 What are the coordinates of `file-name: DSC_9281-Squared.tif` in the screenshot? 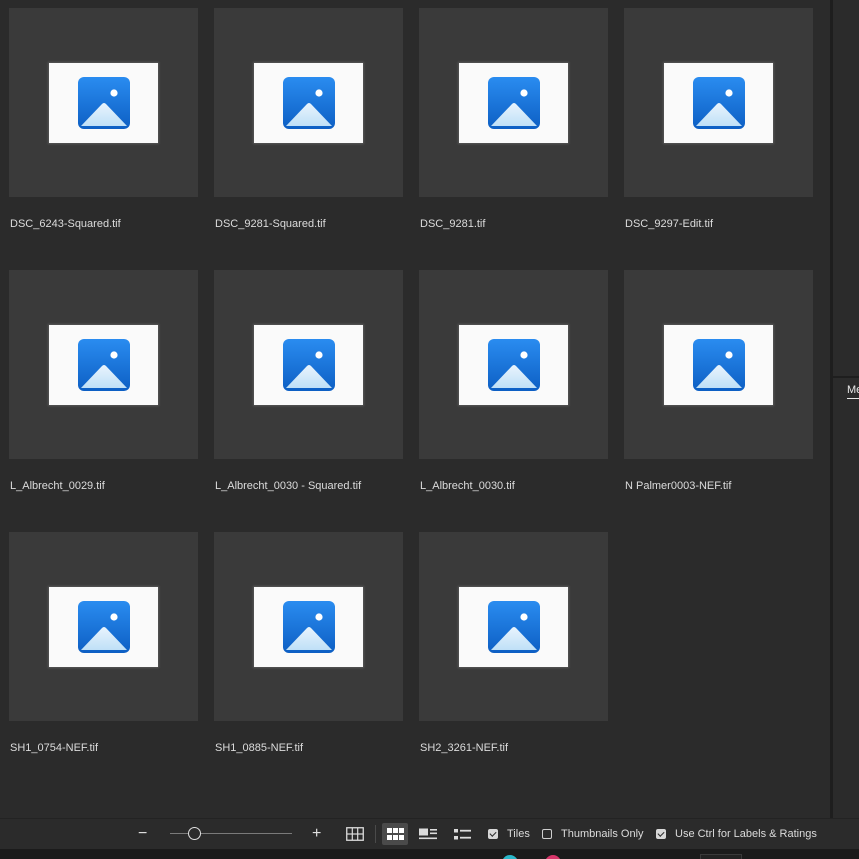 It's located at (270, 224).